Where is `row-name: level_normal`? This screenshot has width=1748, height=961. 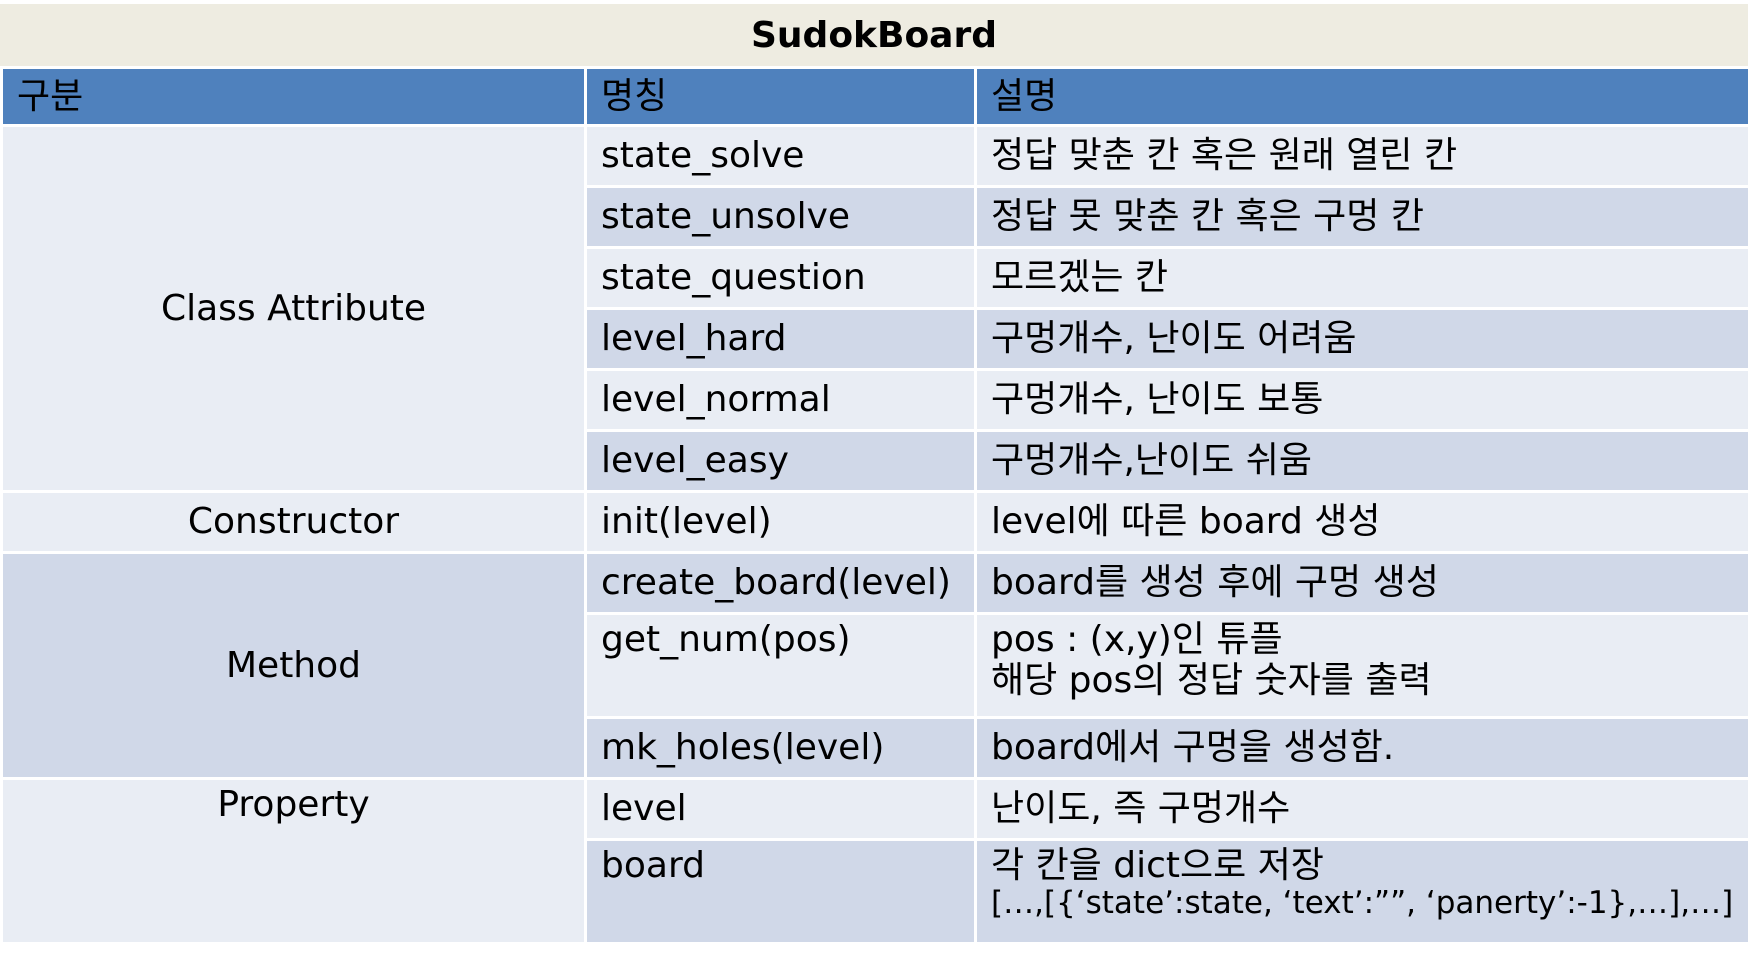
row-name: level_normal is located at coordinates (780, 400).